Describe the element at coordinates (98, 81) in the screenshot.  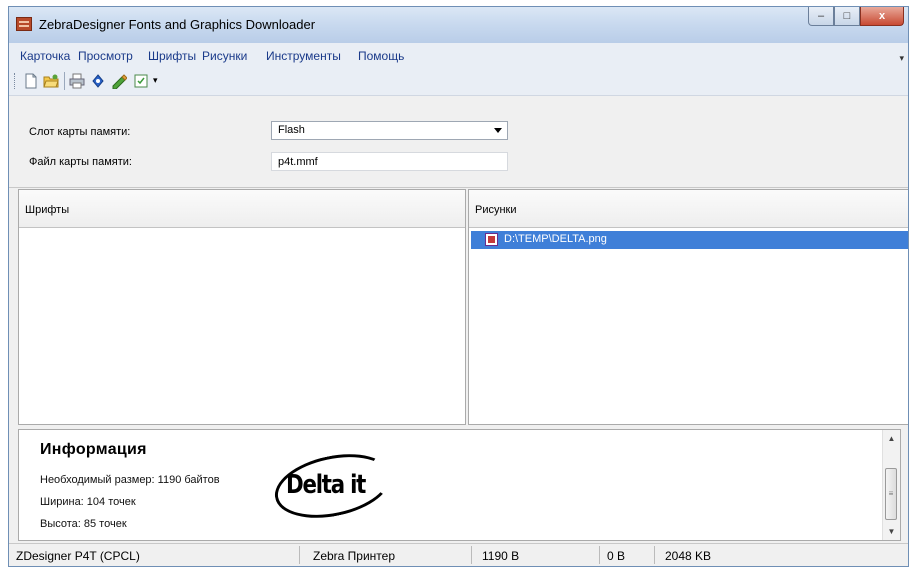
I see `add-font-icon` at that location.